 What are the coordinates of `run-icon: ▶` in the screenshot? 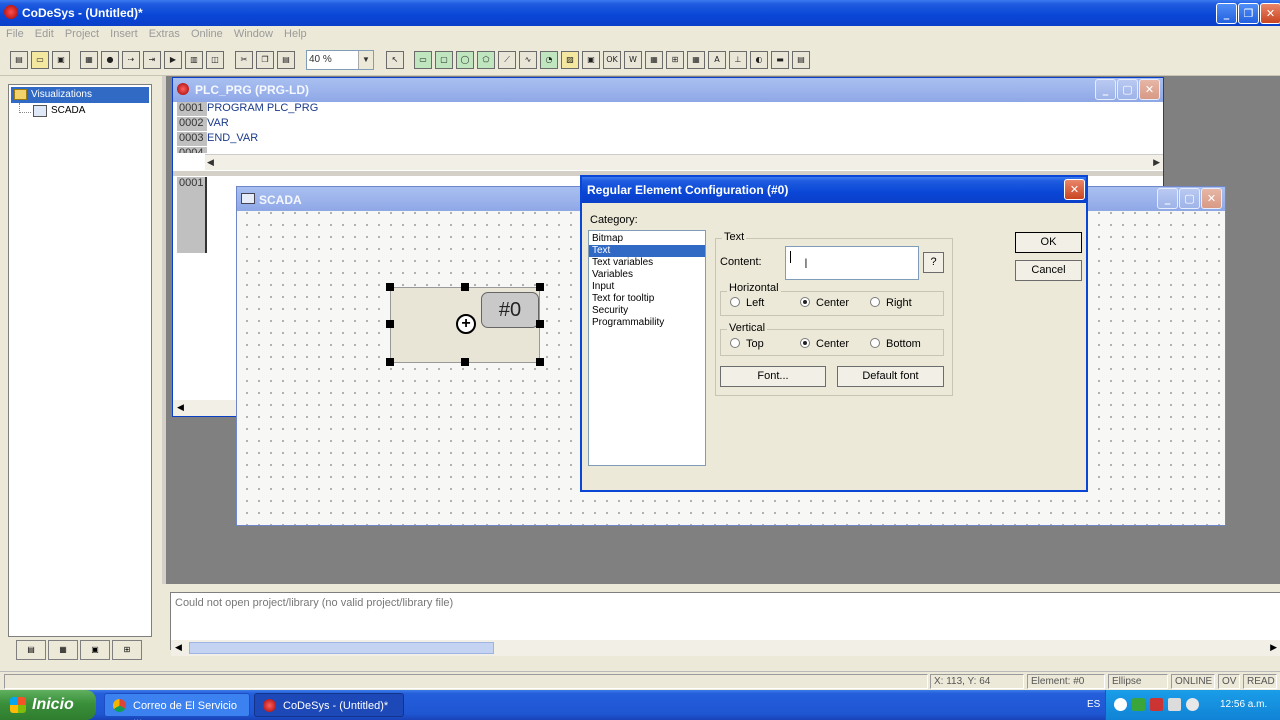 It's located at (173, 60).